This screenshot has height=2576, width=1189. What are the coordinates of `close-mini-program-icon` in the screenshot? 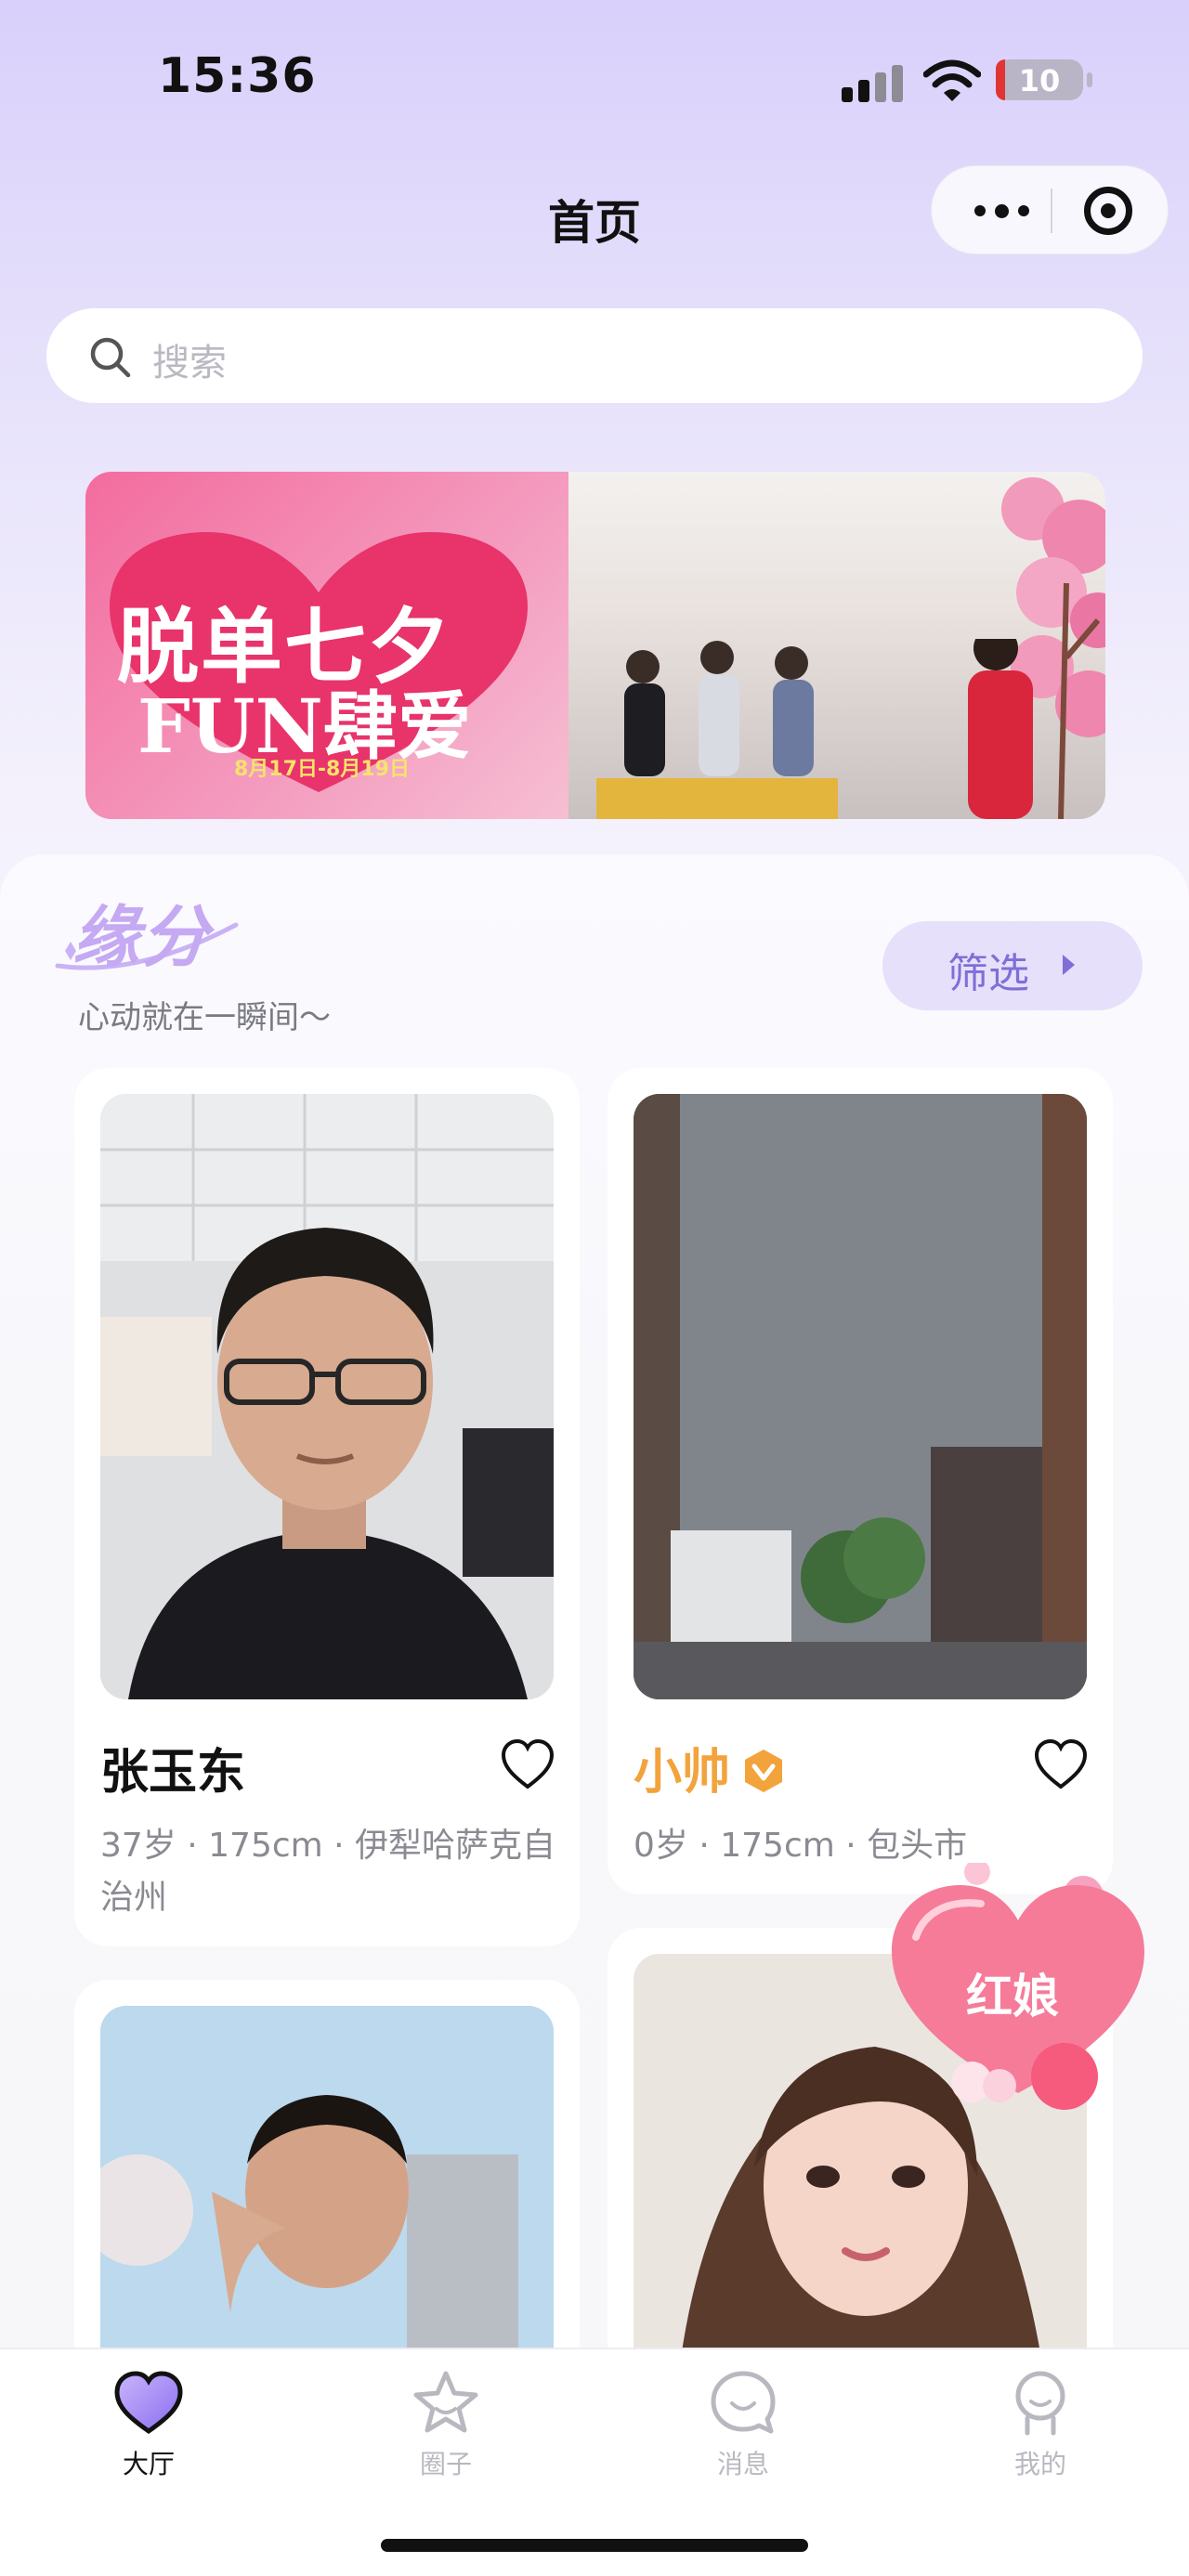 It's located at (1108, 211).